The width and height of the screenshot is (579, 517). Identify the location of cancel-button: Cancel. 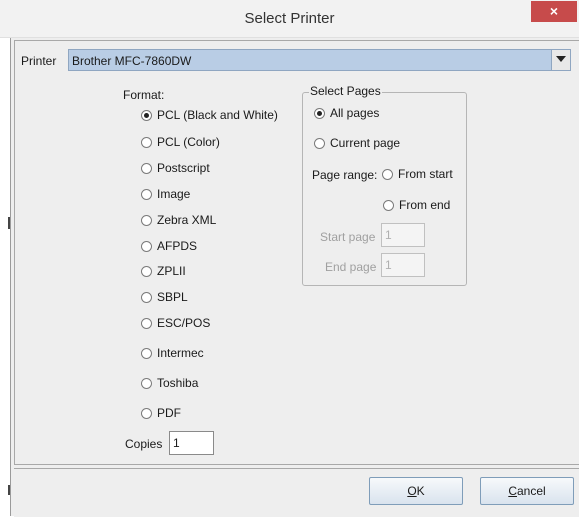
(527, 491).